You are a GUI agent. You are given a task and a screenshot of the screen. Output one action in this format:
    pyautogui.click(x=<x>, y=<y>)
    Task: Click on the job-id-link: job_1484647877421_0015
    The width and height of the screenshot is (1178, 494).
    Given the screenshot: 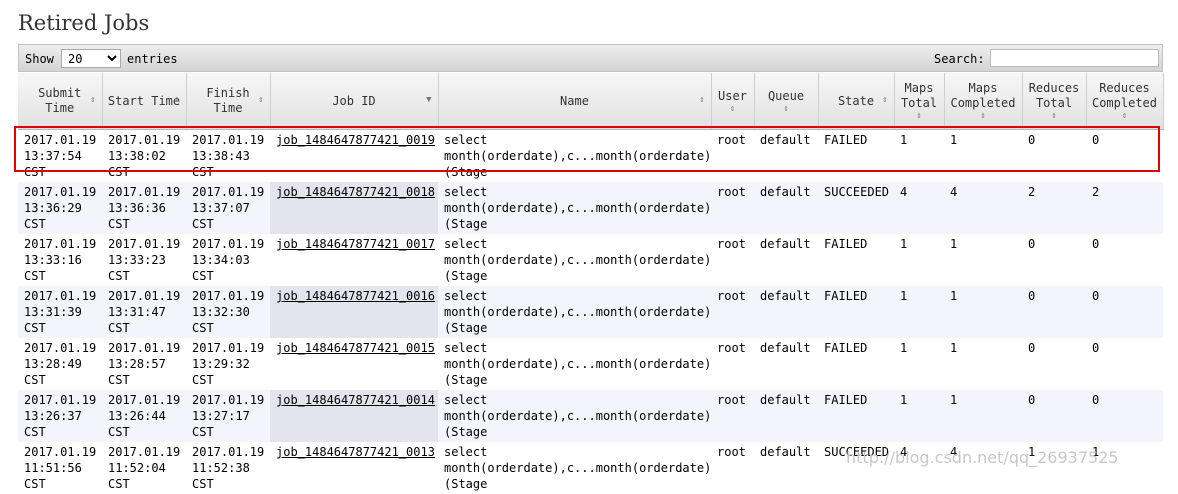 What is the action you would take?
    pyautogui.click(x=355, y=348)
    